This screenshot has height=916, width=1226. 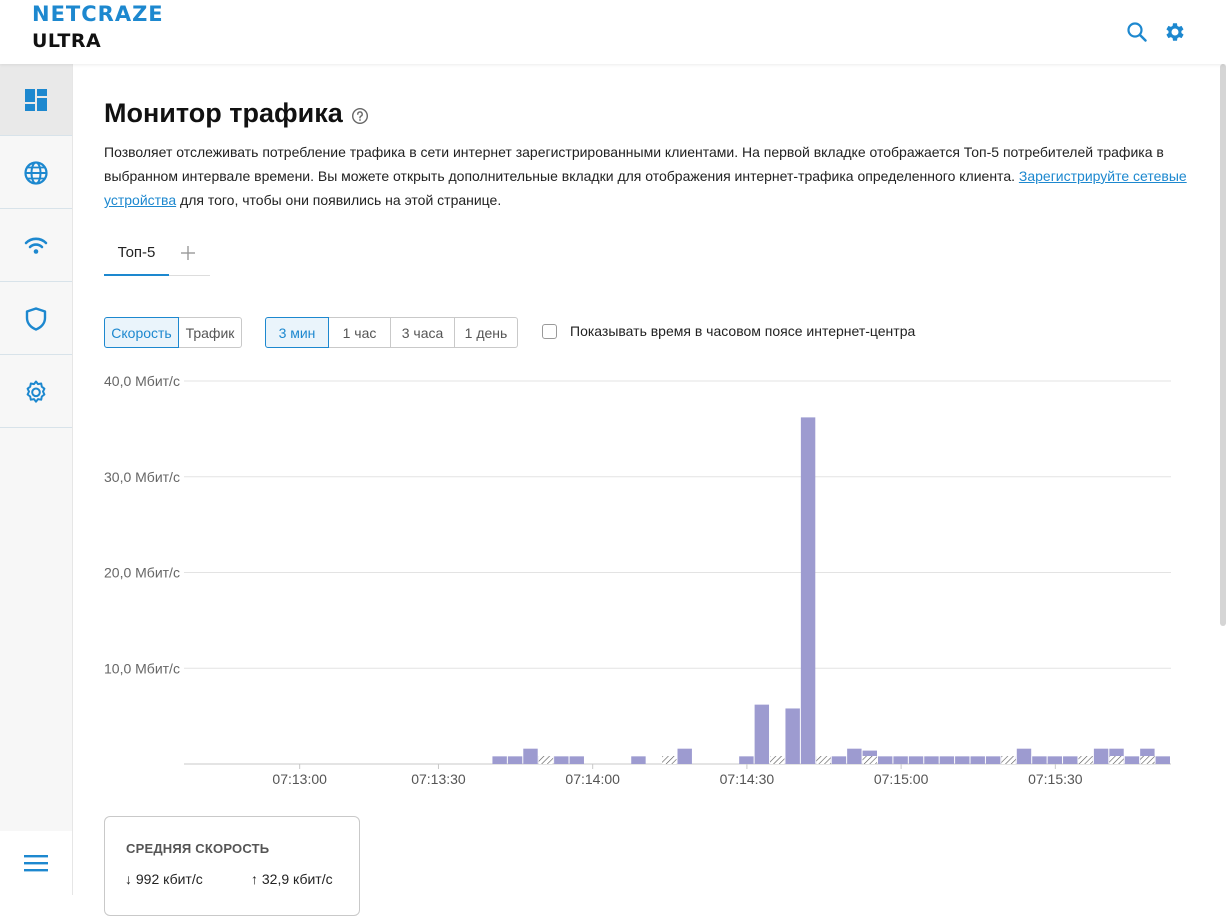 What do you see at coordinates (299, 779) in the screenshot?
I see `x-tick-label: 07:13:00` at bounding box center [299, 779].